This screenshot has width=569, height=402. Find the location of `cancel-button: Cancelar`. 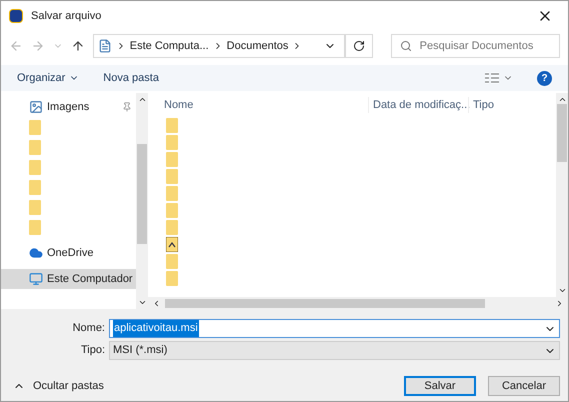

cancel-button: Cancelar is located at coordinates (524, 386).